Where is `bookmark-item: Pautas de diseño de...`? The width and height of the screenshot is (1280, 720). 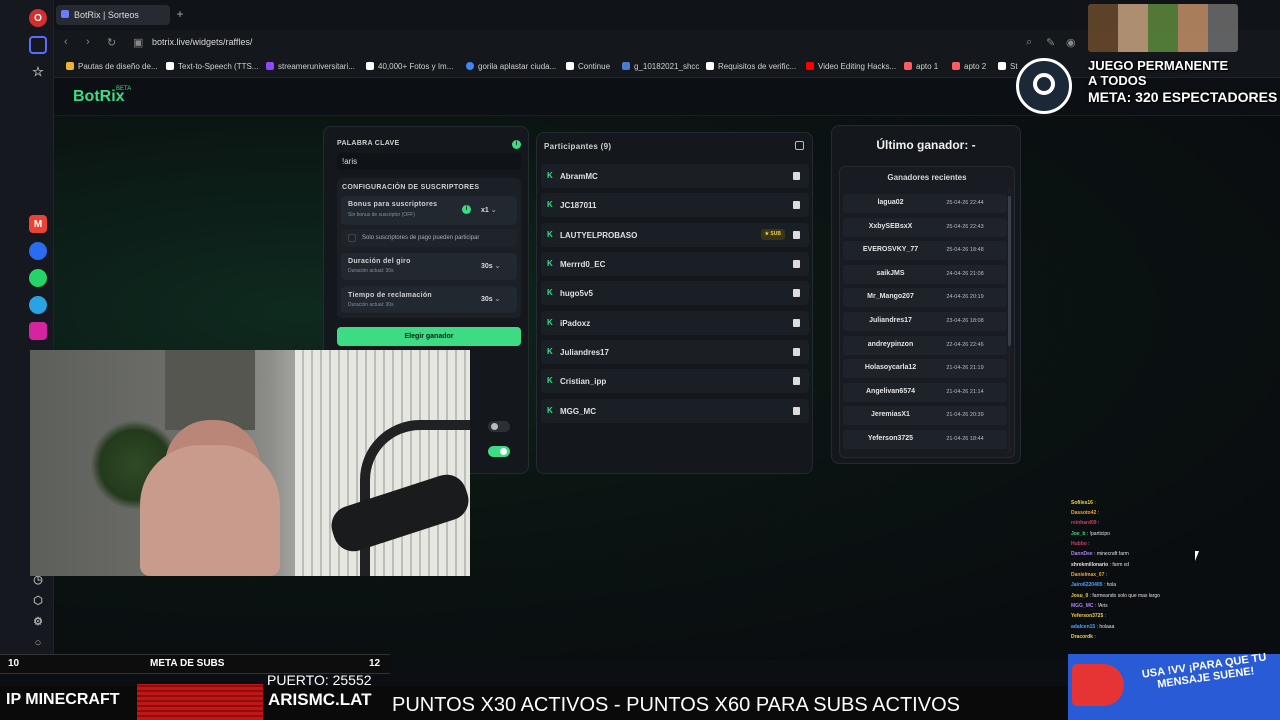 bookmark-item: Pautas de diseño de... is located at coordinates (112, 66).